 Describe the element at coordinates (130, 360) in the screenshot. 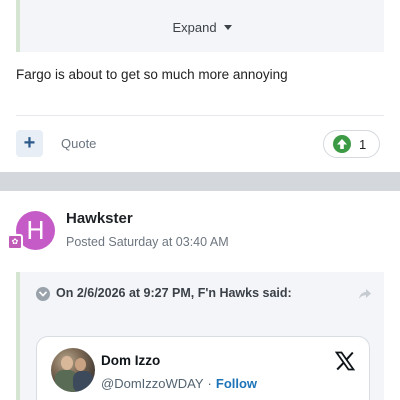

I see `tweet-author-name: Dom Izzo` at that location.